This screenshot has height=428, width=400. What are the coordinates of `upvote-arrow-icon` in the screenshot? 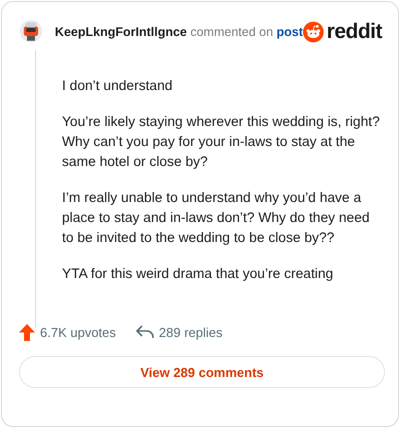 It's located at (27, 332).